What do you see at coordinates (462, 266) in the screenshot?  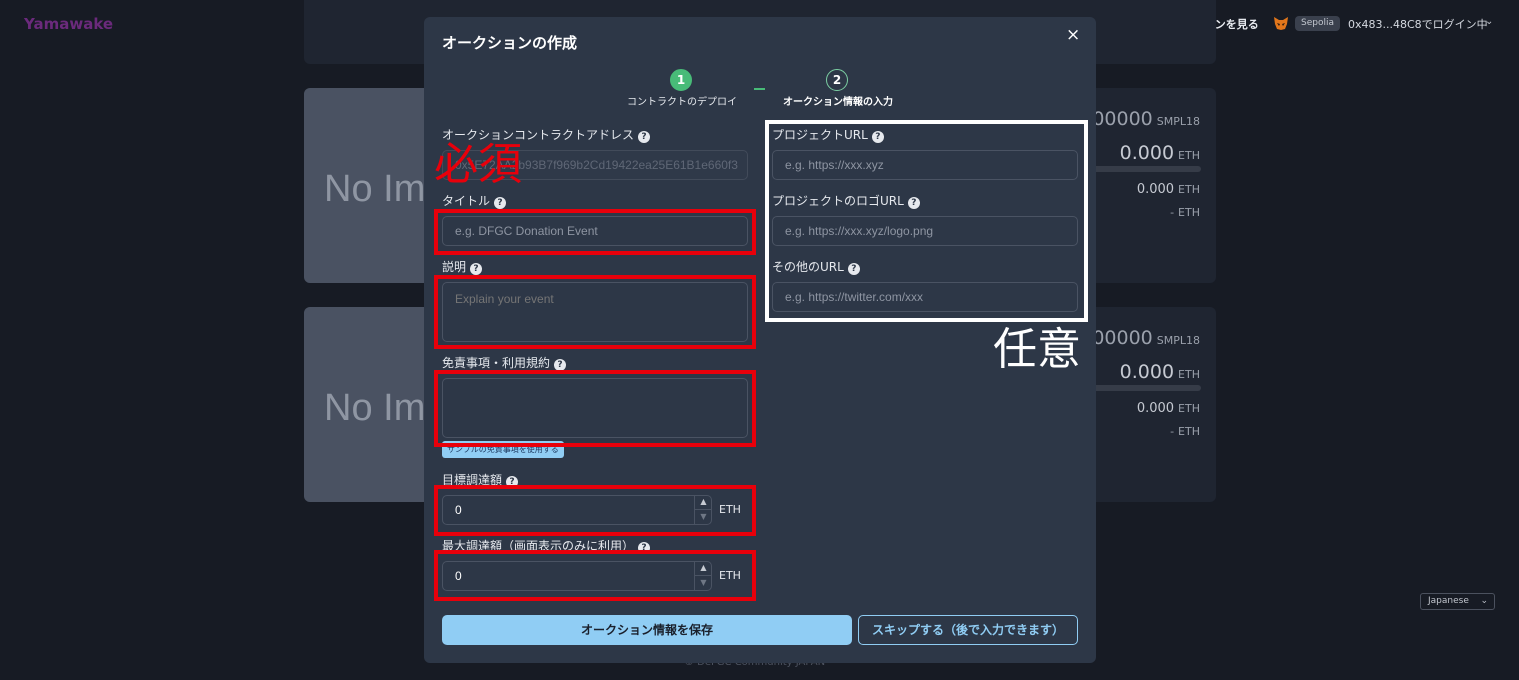 I see `description-label: 説明?` at bounding box center [462, 266].